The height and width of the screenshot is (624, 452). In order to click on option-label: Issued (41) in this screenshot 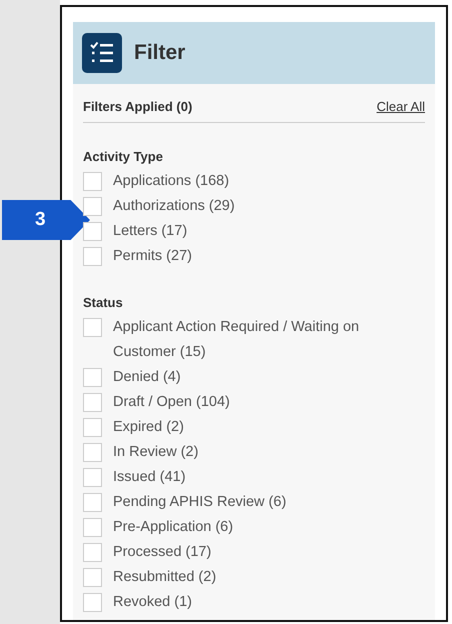, I will do `click(149, 477)`.